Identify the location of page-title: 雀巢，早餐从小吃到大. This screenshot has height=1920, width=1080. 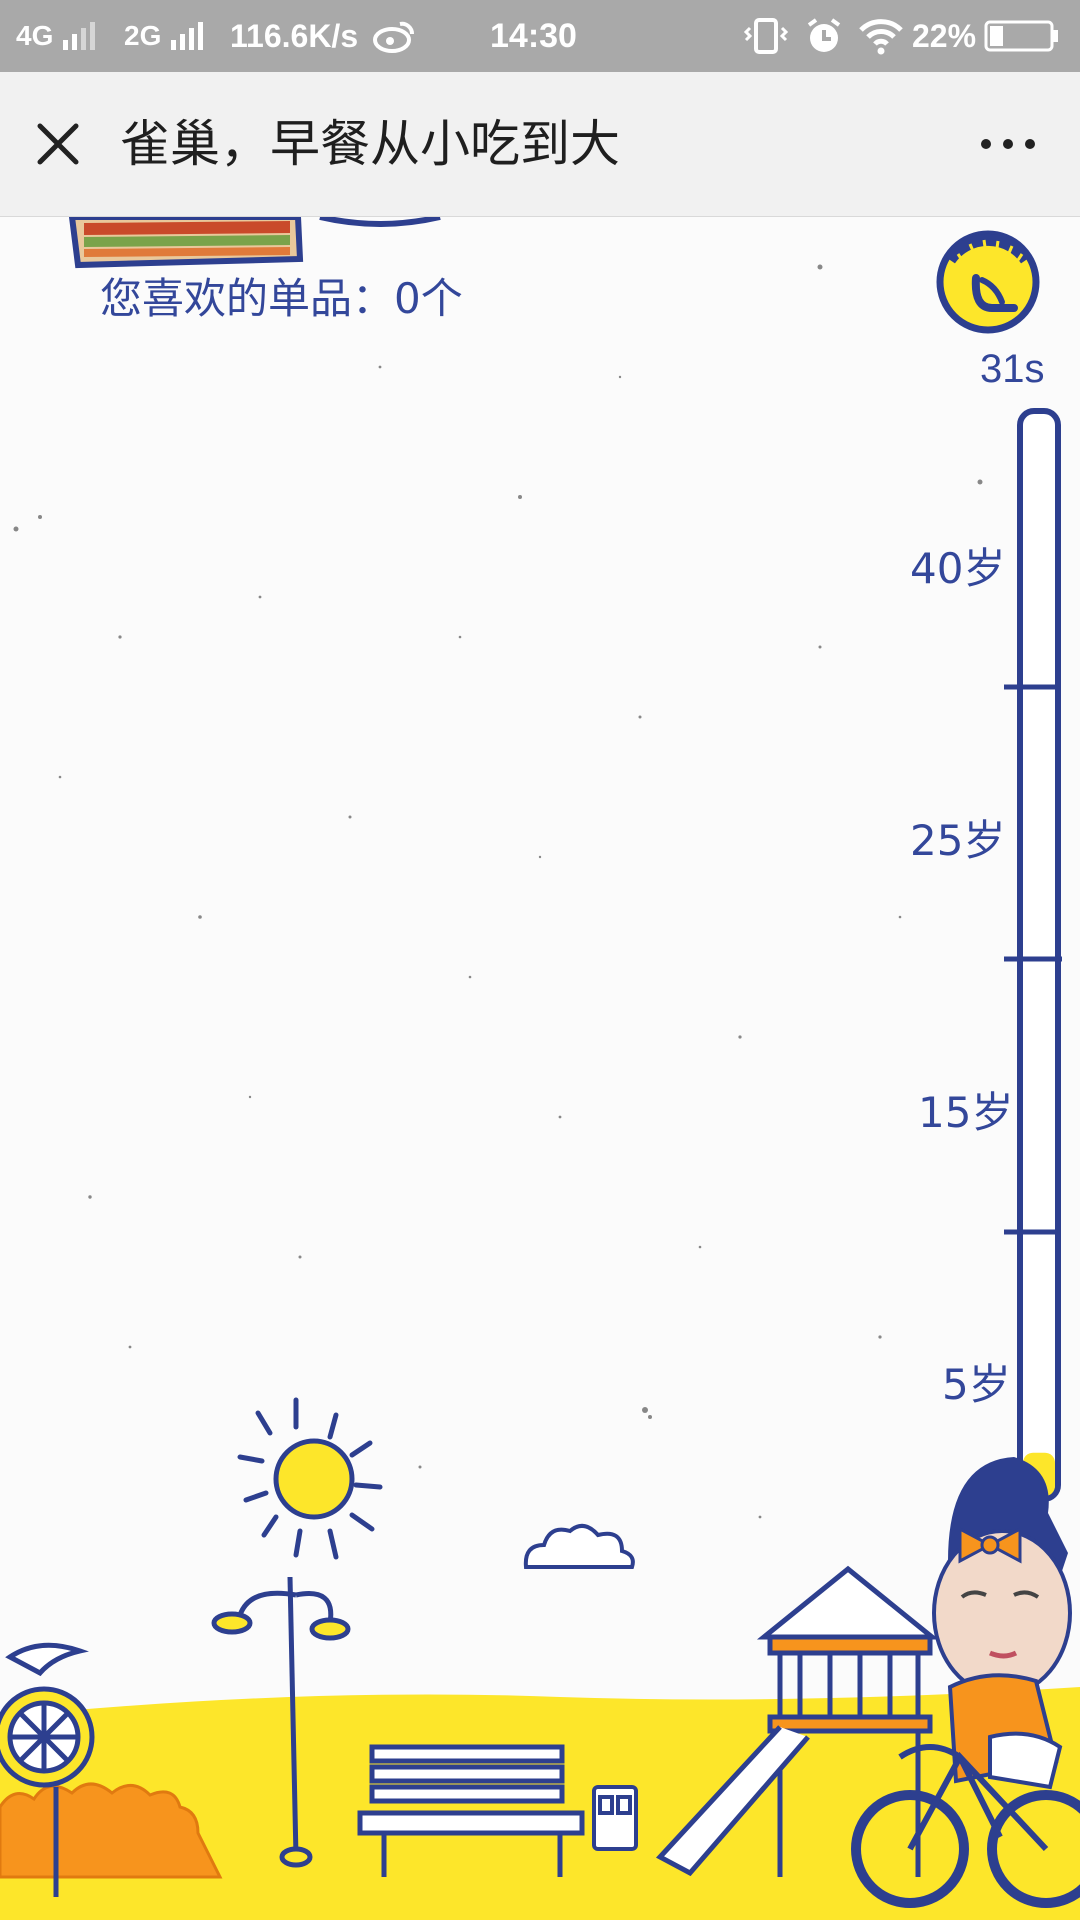
(370, 144).